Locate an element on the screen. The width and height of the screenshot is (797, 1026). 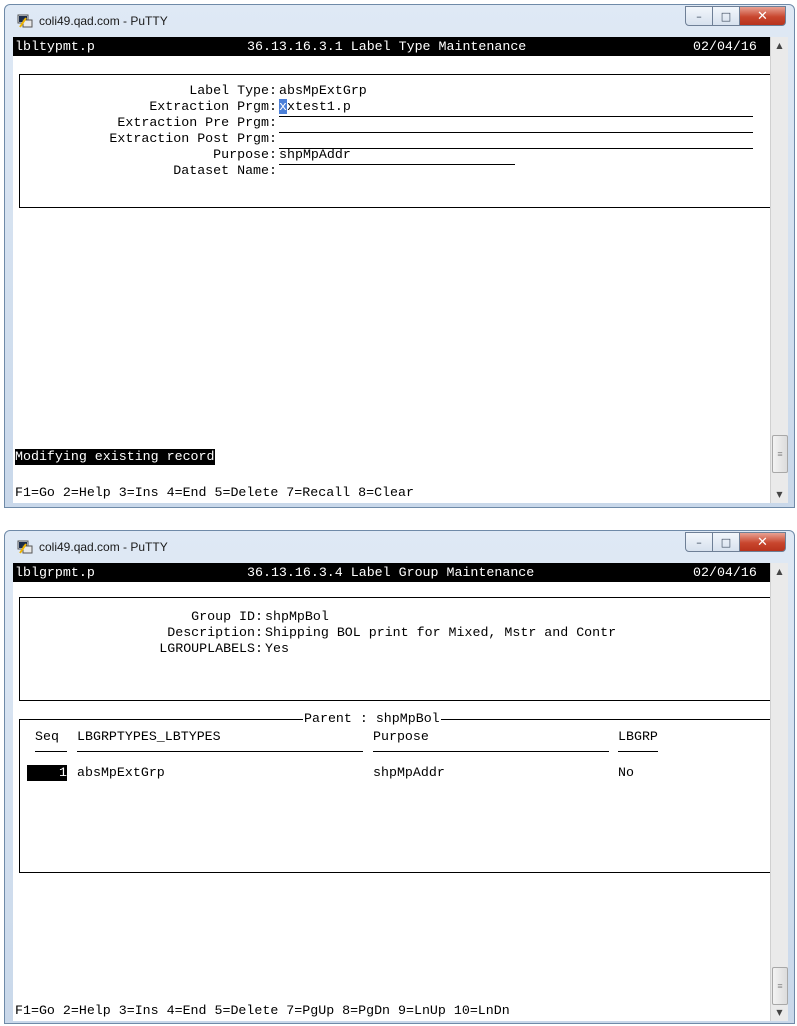
program-name: lbltypmt.p is located at coordinates (55, 46).